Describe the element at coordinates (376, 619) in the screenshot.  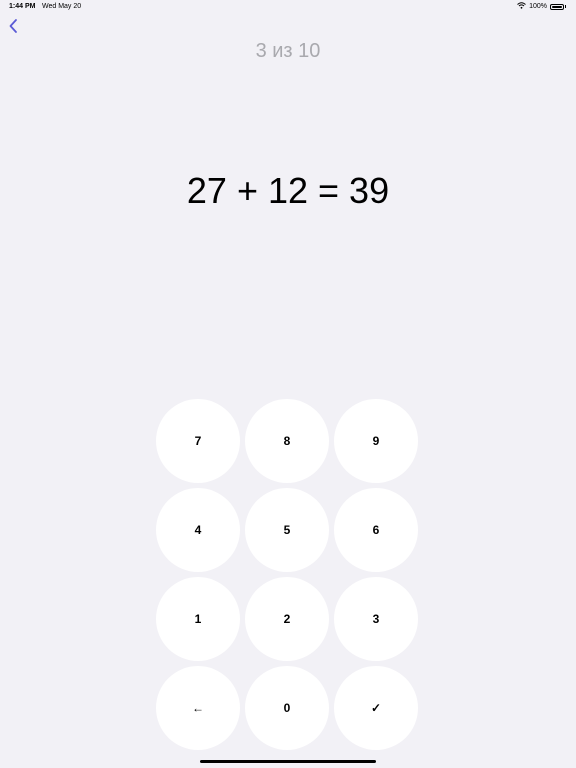
I see `key-3: 3` at that location.